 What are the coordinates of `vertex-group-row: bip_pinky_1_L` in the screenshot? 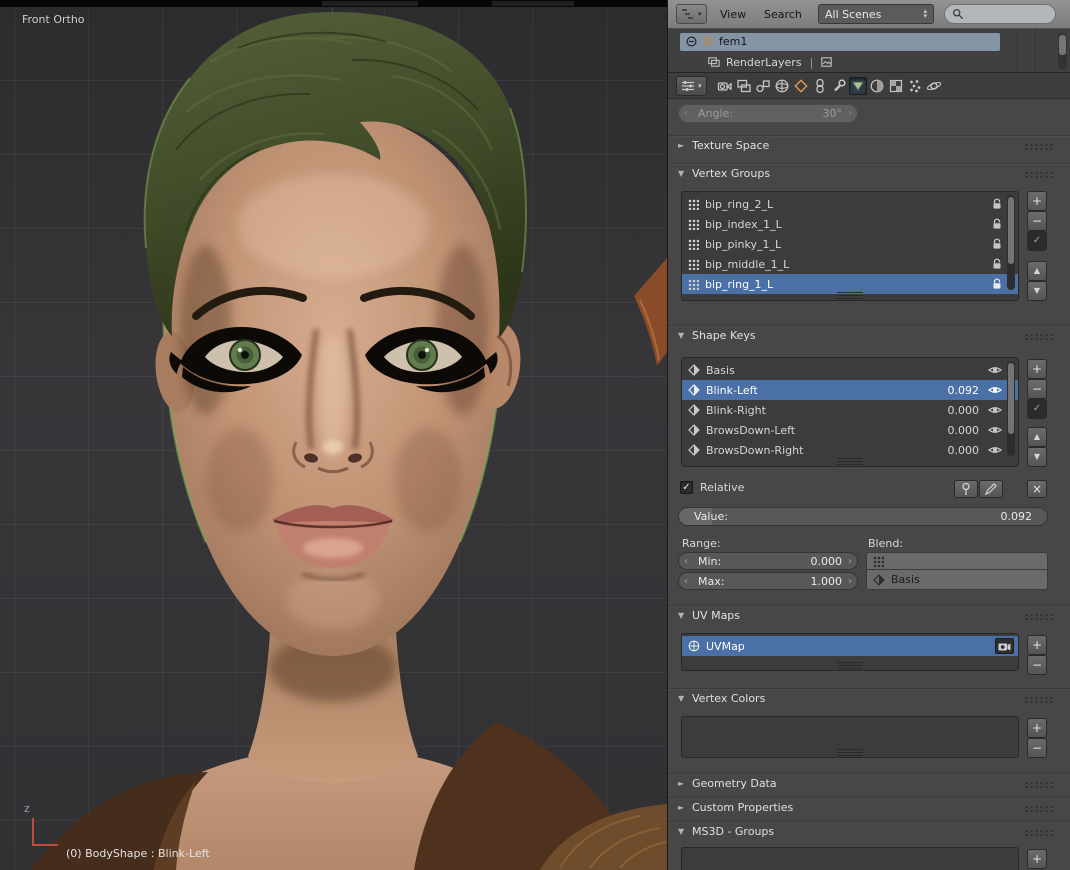 It's located at (850, 244).